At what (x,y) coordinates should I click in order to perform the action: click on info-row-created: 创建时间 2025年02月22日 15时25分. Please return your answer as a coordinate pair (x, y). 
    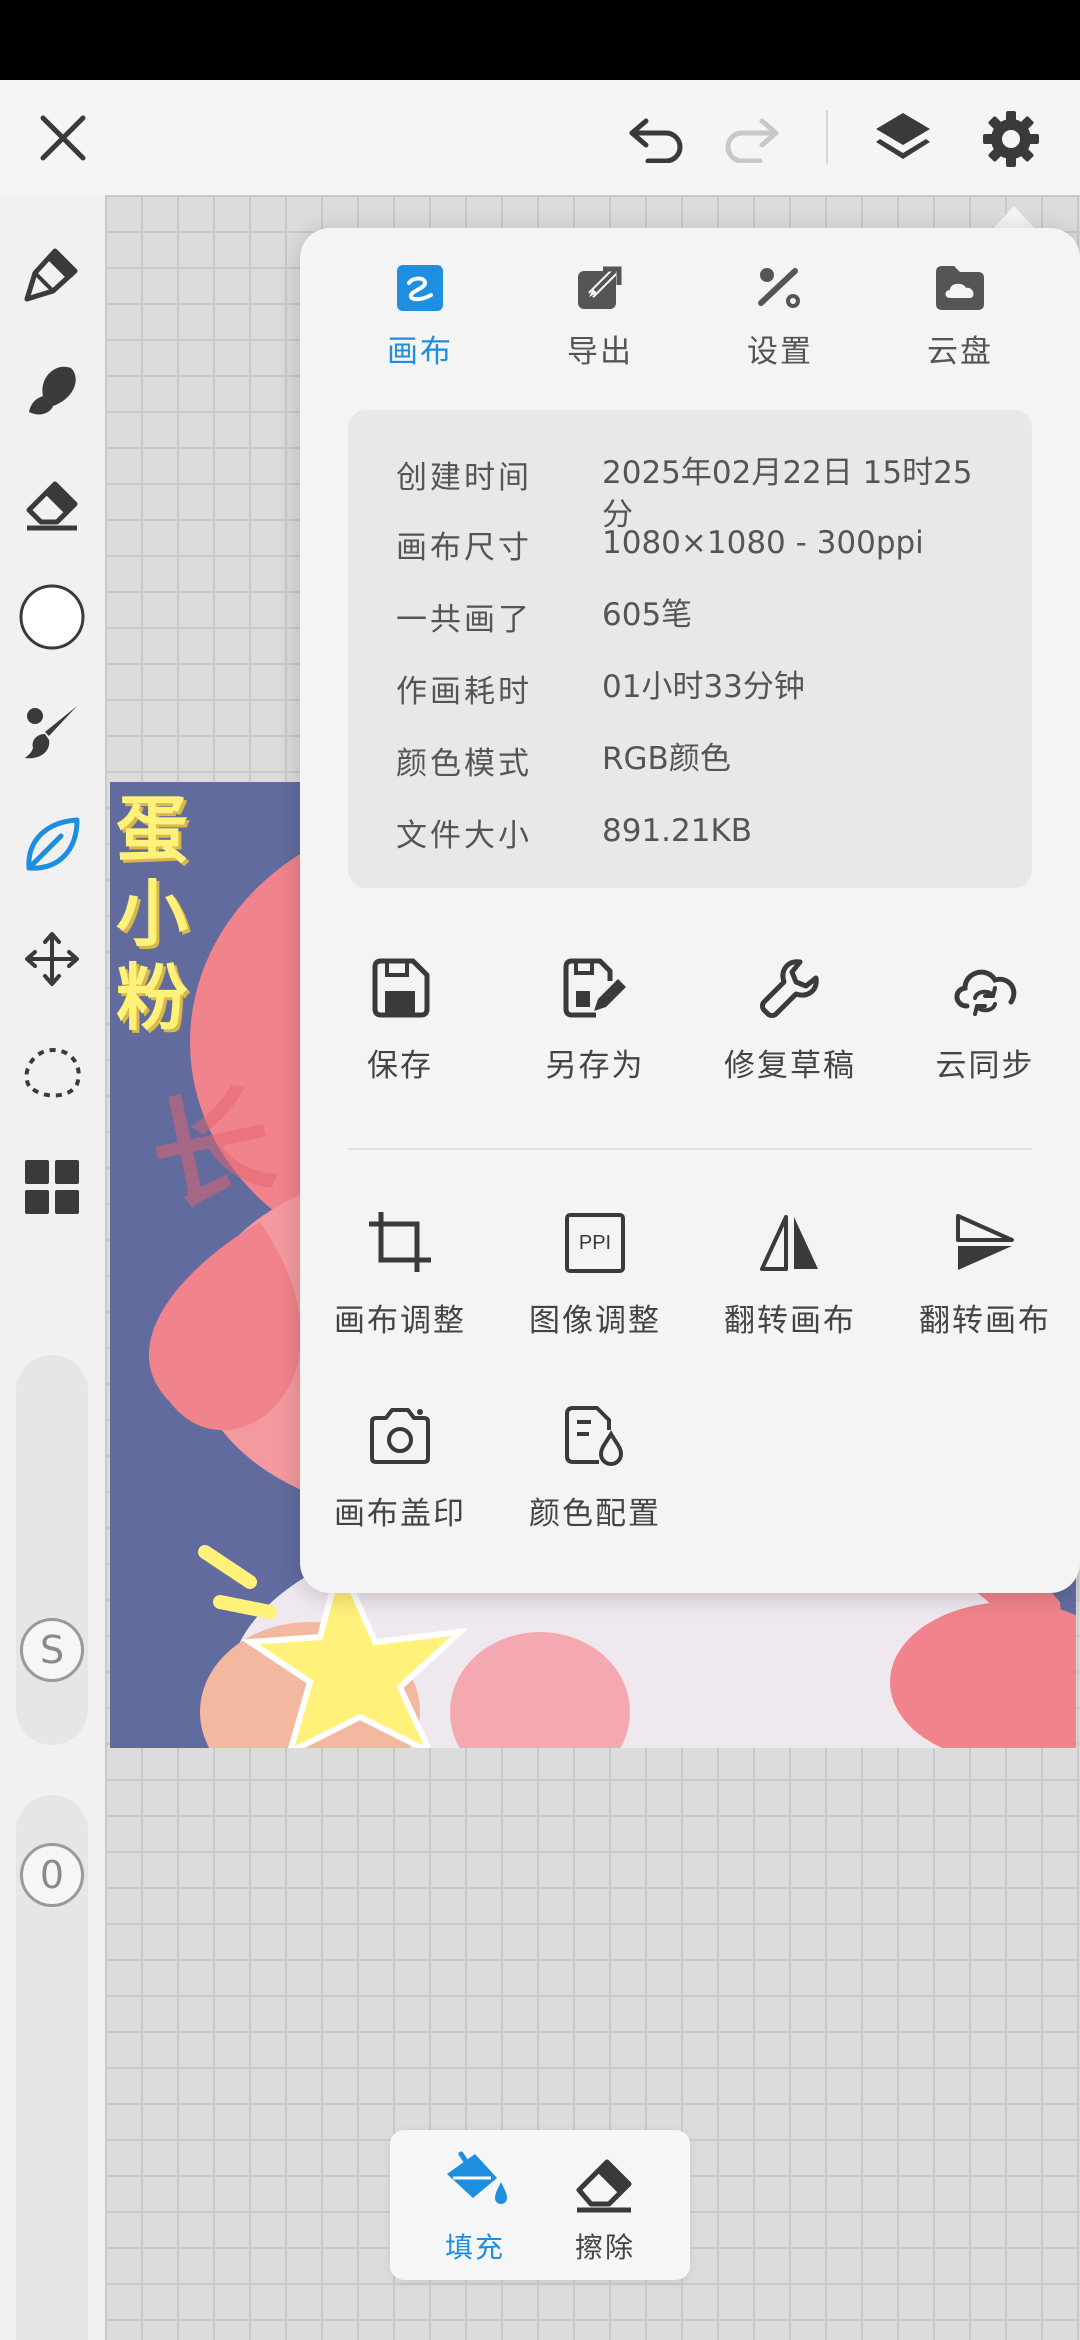
    Looking at the image, I should click on (684, 494).